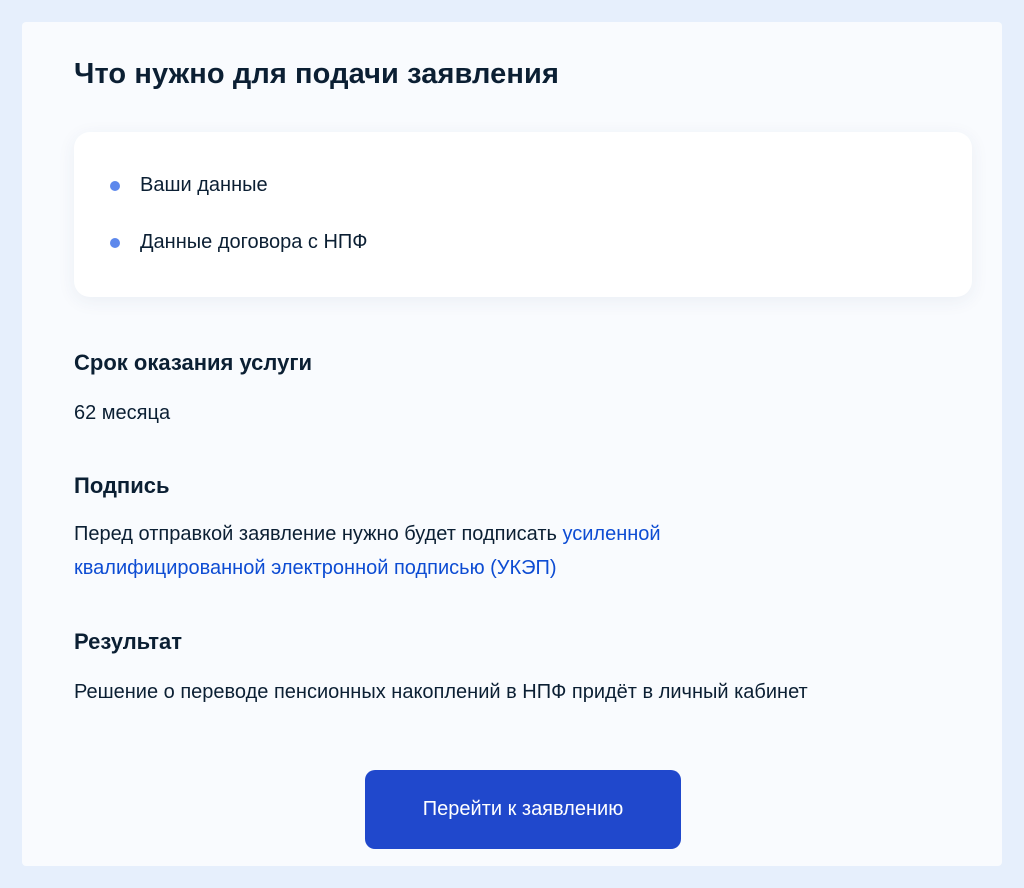  I want to click on page-title: Что нужно для подачи заявления, so click(316, 74).